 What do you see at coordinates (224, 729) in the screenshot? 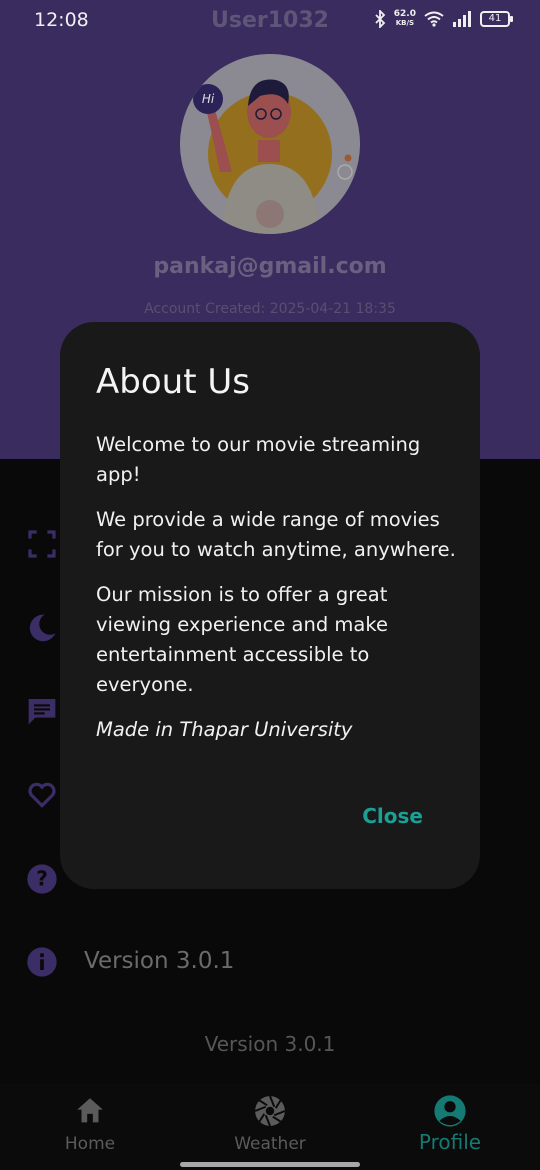
I see `made-in-text: Made in Thapar University` at bounding box center [224, 729].